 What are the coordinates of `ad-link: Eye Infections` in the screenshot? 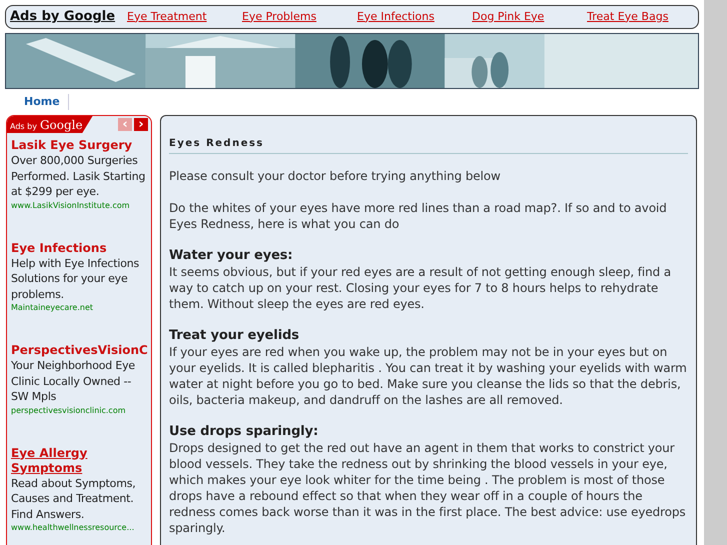 It's located at (414, 17).